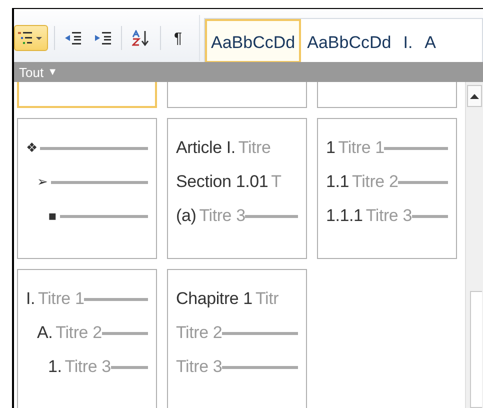 The image size is (483, 408). I want to click on style-preview: A, so click(430, 41).